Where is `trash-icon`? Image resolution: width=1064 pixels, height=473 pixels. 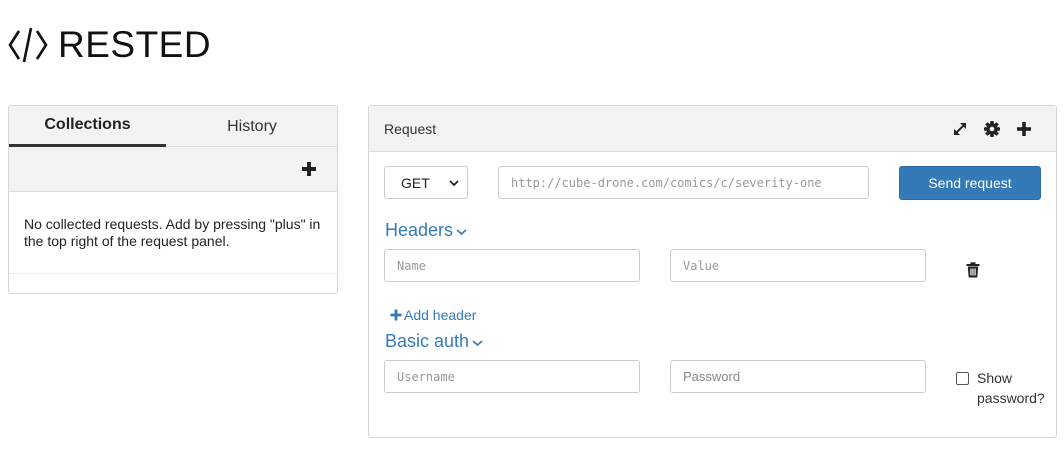
trash-icon is located at coordinates (973, 270).